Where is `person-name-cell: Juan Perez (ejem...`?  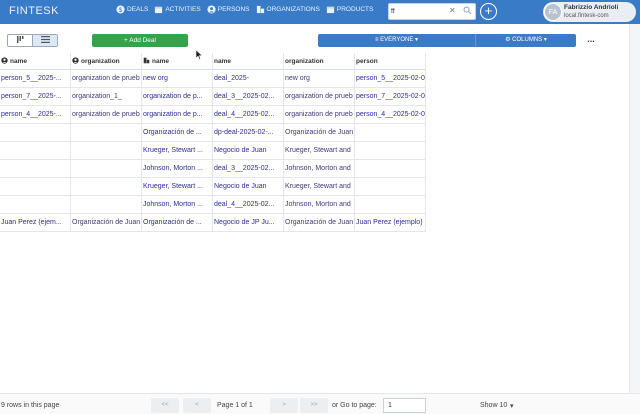 person-name-cell: Juan Perez (ejem... is located at coordinates (35, 223).